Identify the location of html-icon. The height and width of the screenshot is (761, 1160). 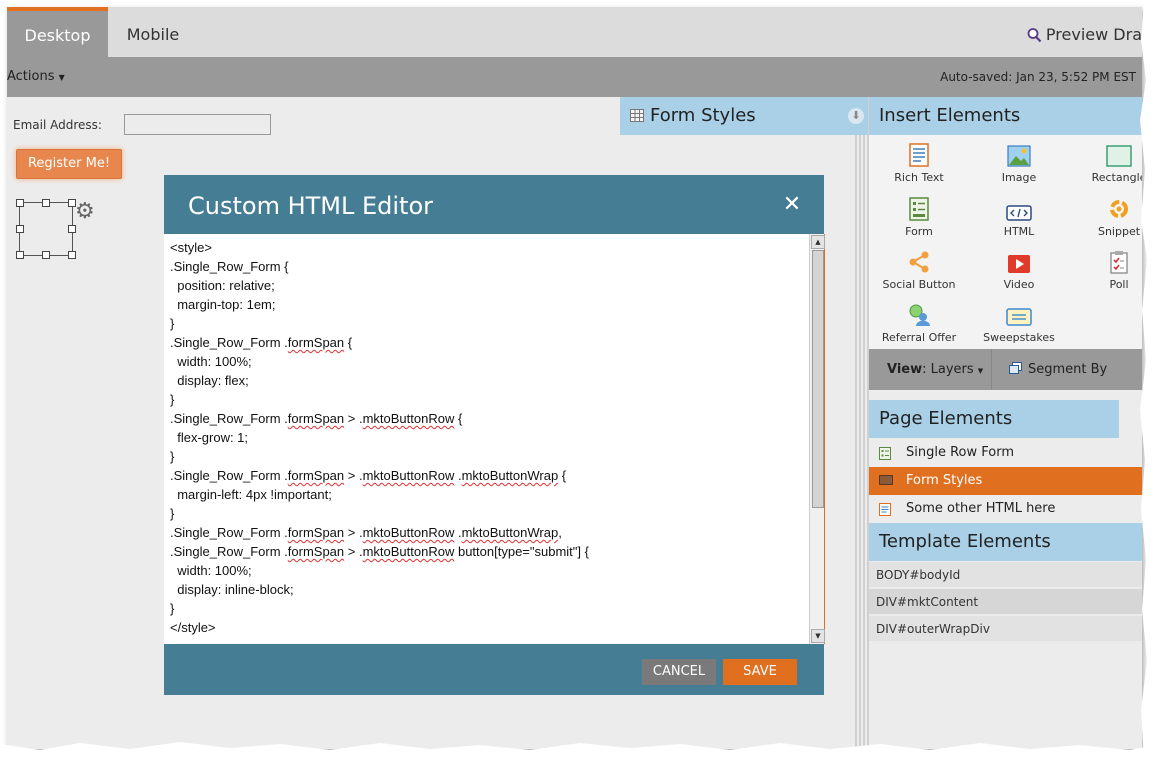
(1019, 213).